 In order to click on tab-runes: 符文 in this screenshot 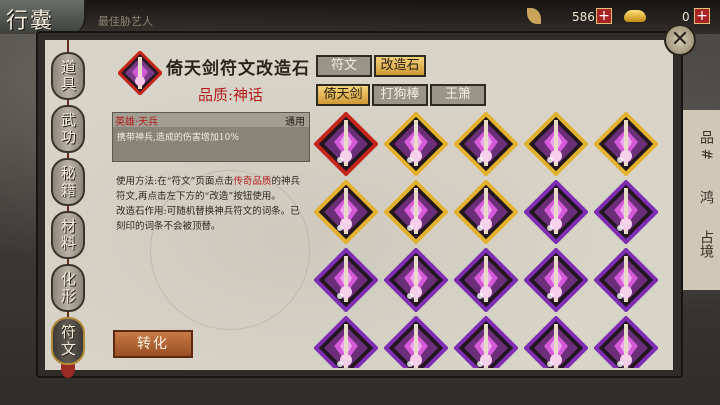, I will do `click(344, 66)`.